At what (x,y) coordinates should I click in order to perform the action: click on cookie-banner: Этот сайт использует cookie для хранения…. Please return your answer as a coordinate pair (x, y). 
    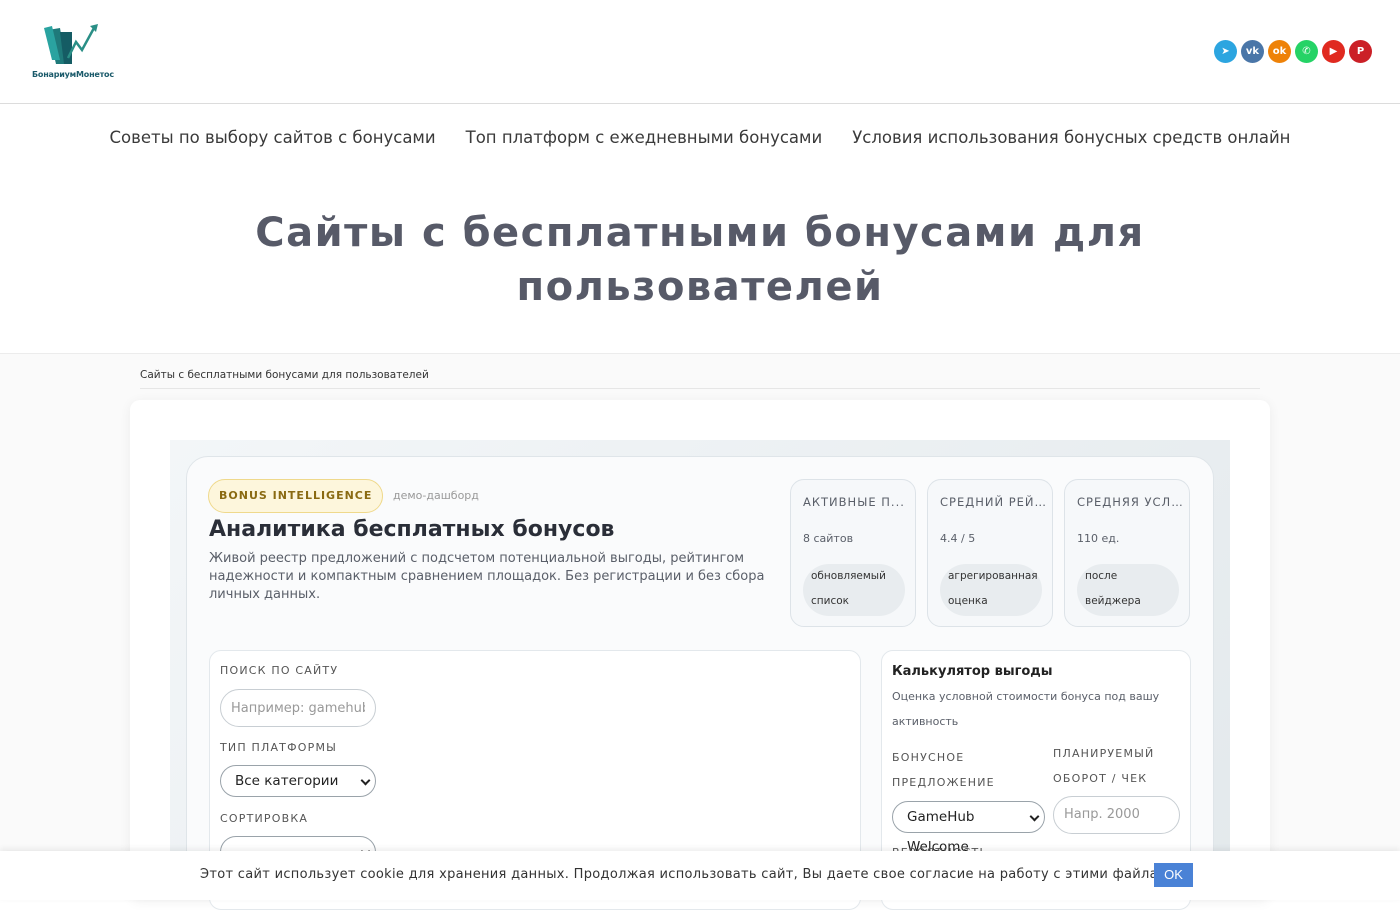
    Looking at the image, I should click on (700, 875).